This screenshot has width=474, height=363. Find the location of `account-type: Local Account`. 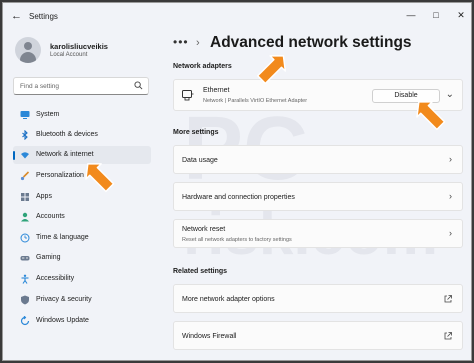

account-type: Local Account is located at coordinates (69, 55).